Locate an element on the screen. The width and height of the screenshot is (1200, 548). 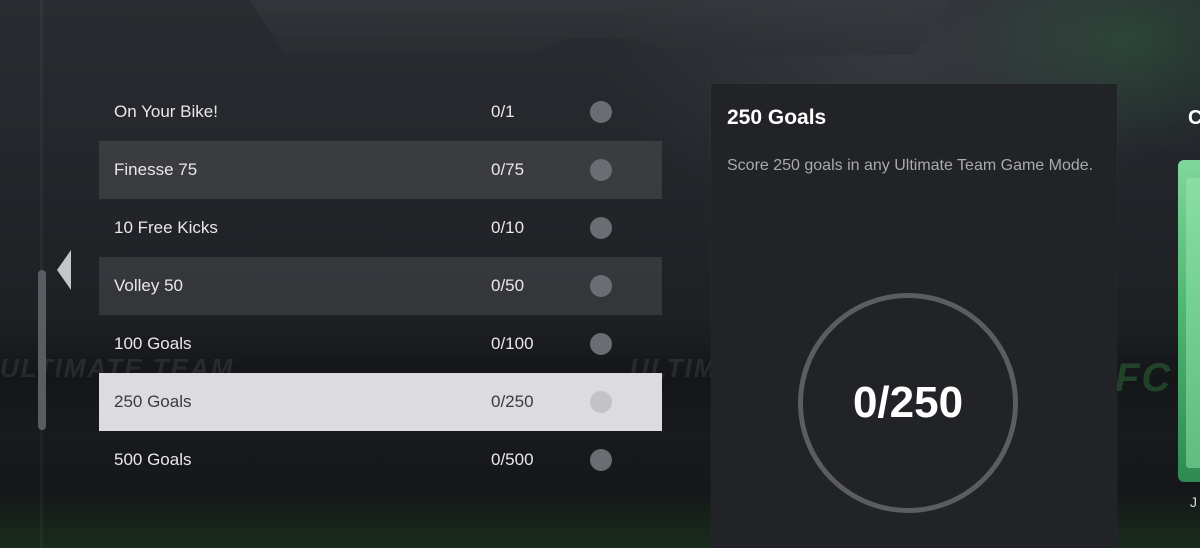
objective-row: Finesse 75 0/75 is located at coordinates (380, 170).